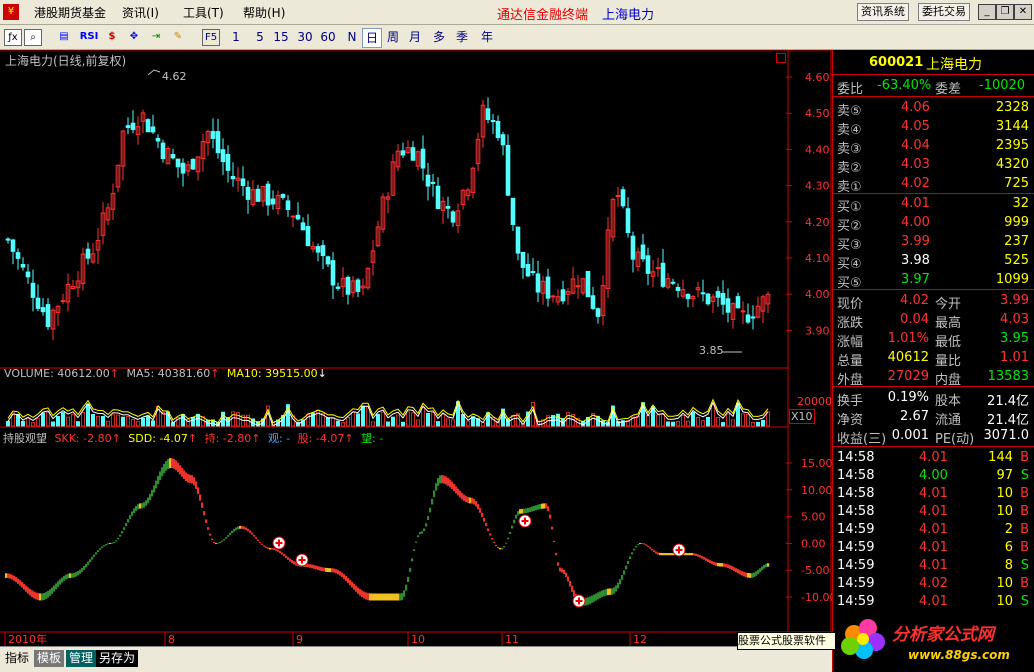  I want to click on menu-tools: 工具(T), so click(203, 12).